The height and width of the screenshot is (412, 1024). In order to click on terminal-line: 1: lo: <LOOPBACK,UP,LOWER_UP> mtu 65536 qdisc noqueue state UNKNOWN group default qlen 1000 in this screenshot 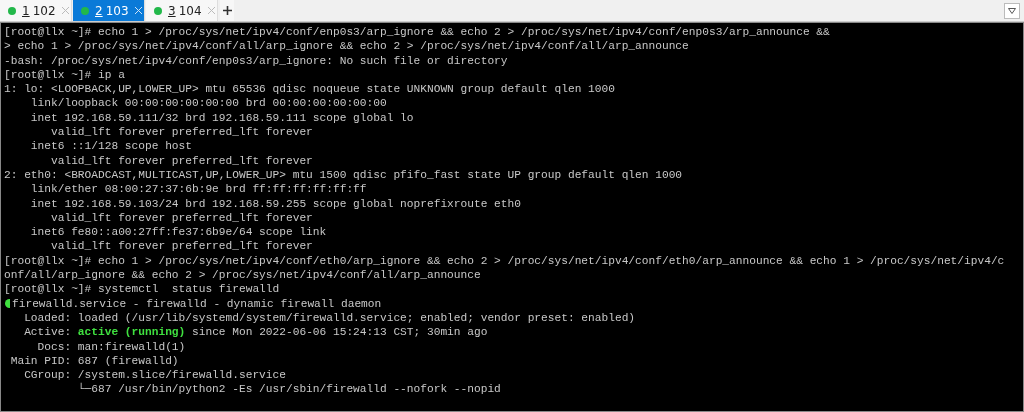, I will do `click(310, 89)`.